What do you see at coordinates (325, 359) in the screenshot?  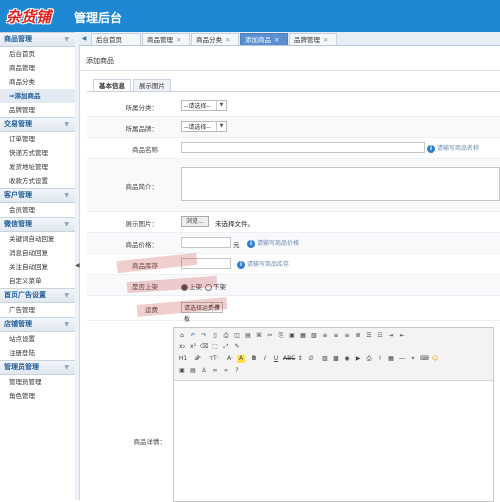 I see `image-icon: ▨` at bounding box center [325, 359].